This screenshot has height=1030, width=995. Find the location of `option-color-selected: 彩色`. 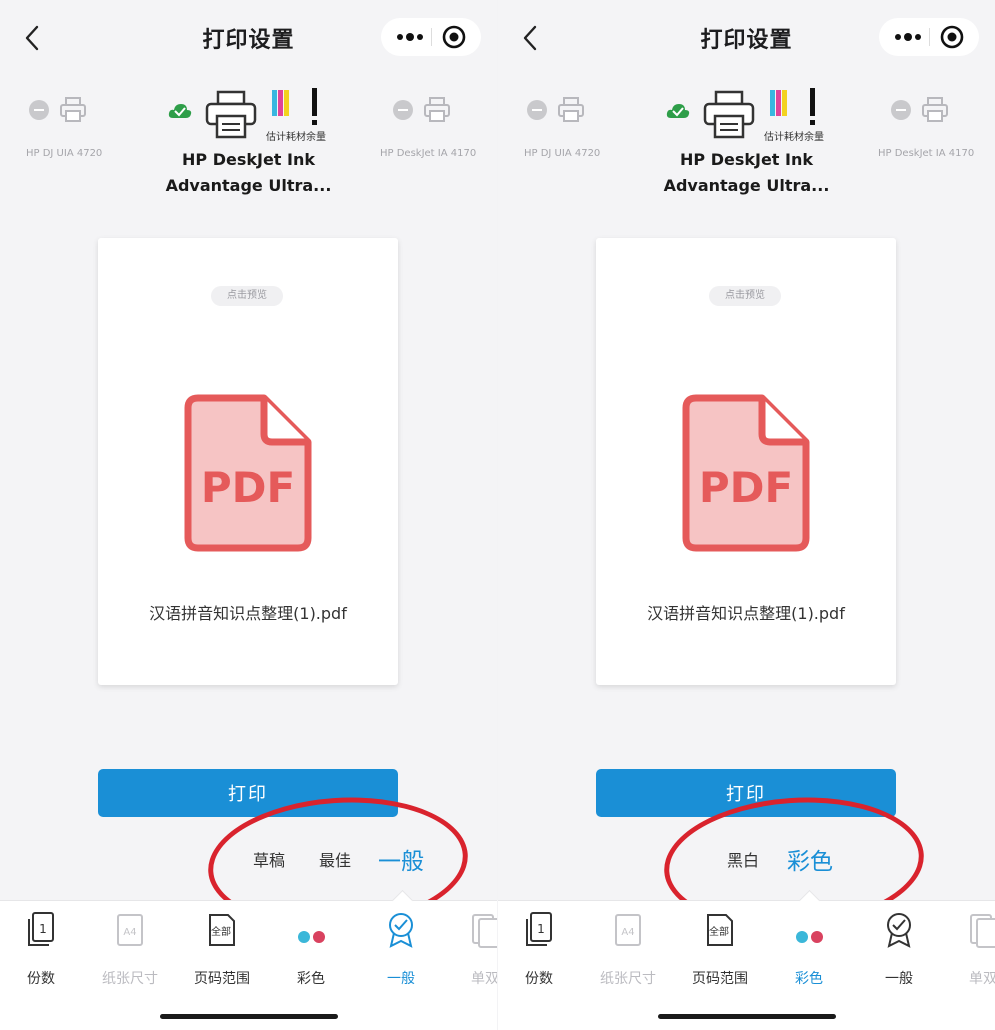

option-color-selected: 彩色 is located at coordinates (810, 859).